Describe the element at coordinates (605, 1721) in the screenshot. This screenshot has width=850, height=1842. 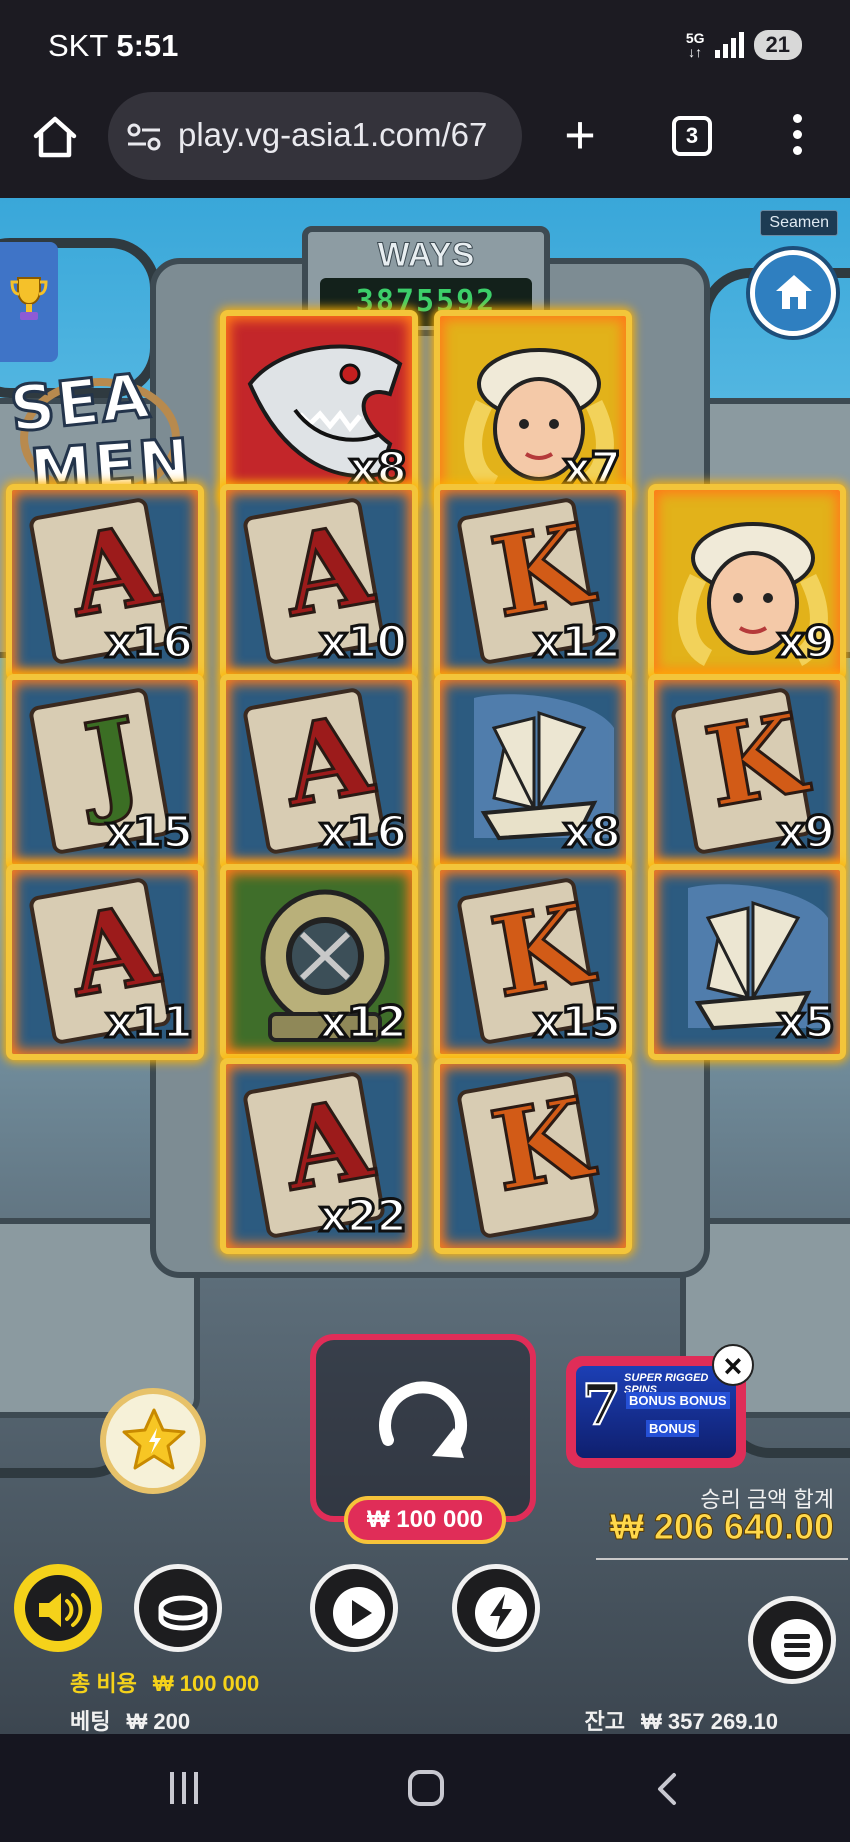
I see `balance-label: 잔고` at that location.